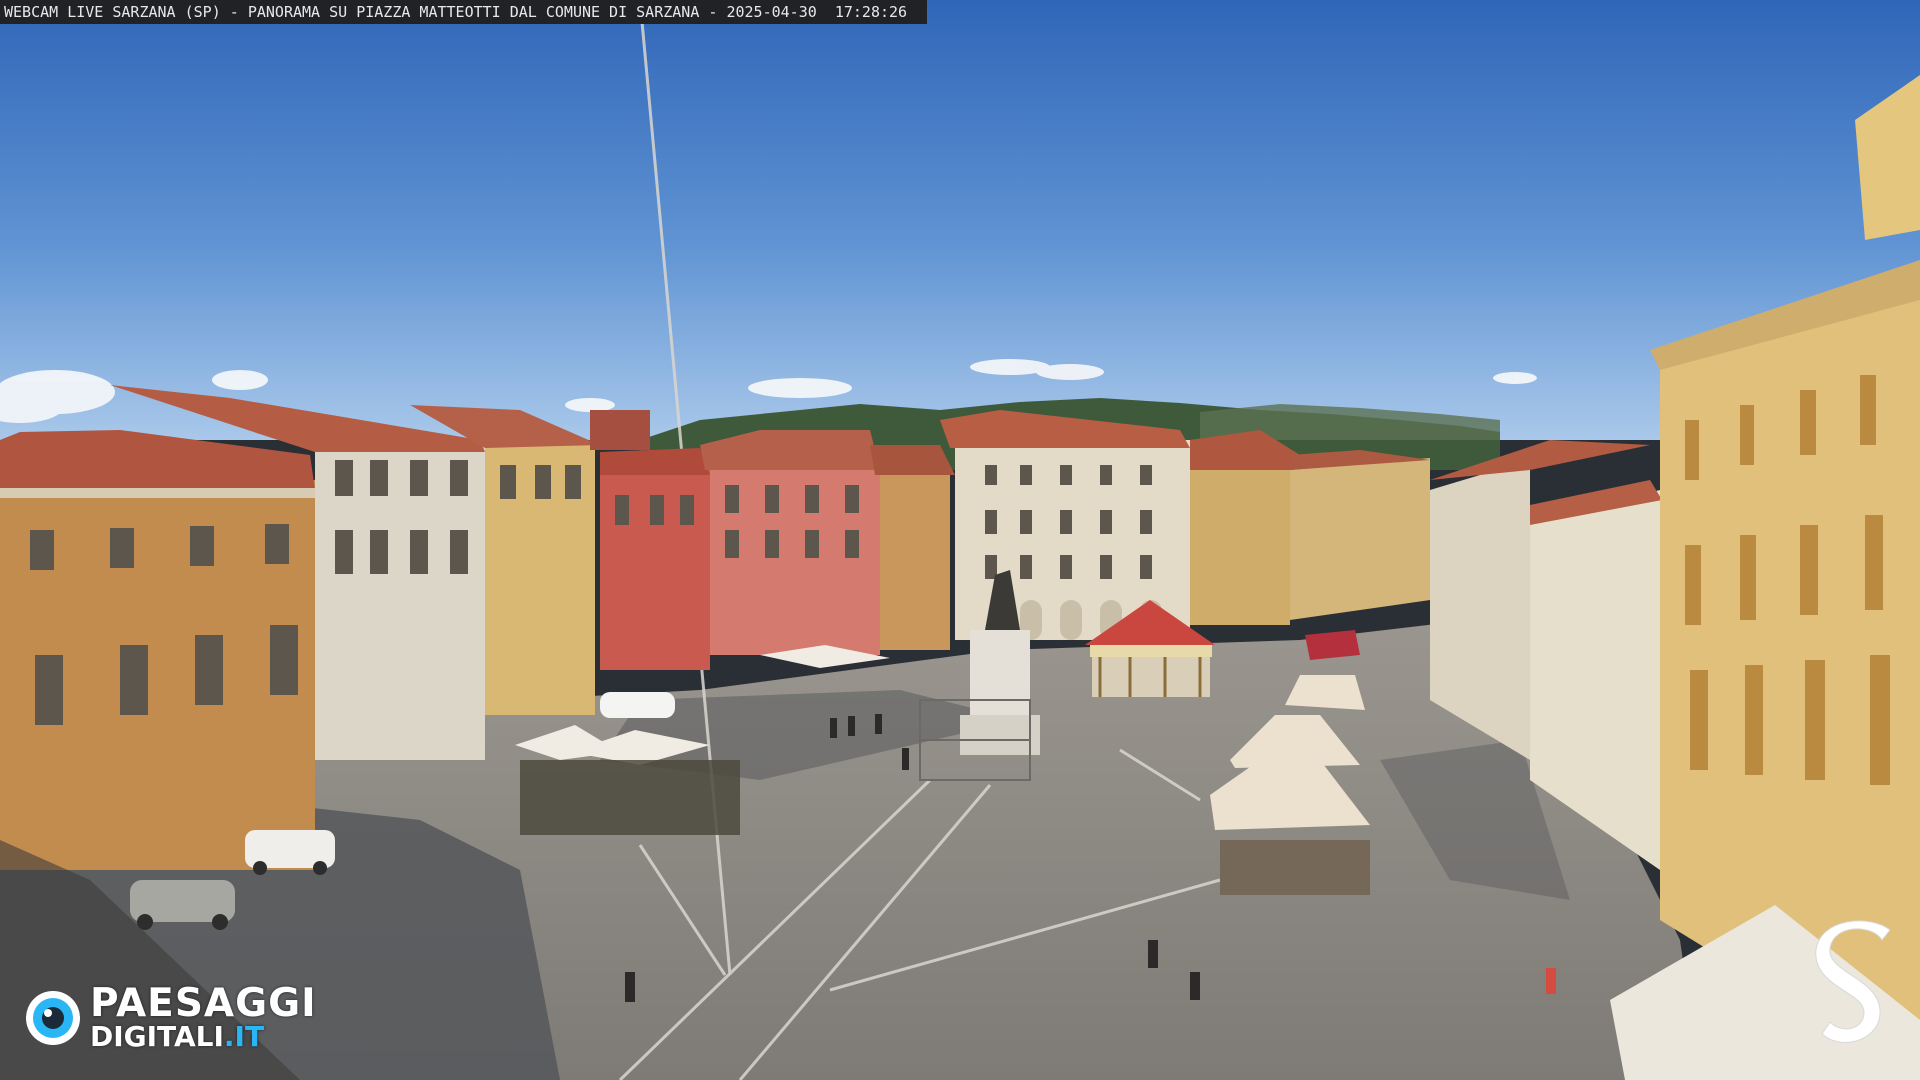 This screenshot has height=1080, width=1920. I want to click on building-ochre-mid, so click(912, 547).